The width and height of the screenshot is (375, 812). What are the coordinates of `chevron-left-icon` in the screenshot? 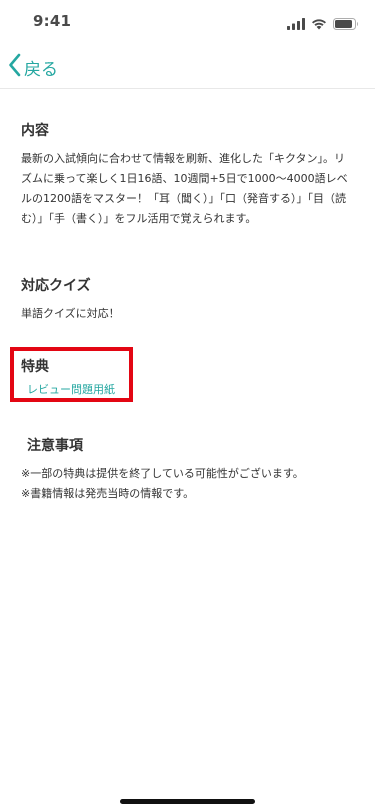 It's located at (15, 67).